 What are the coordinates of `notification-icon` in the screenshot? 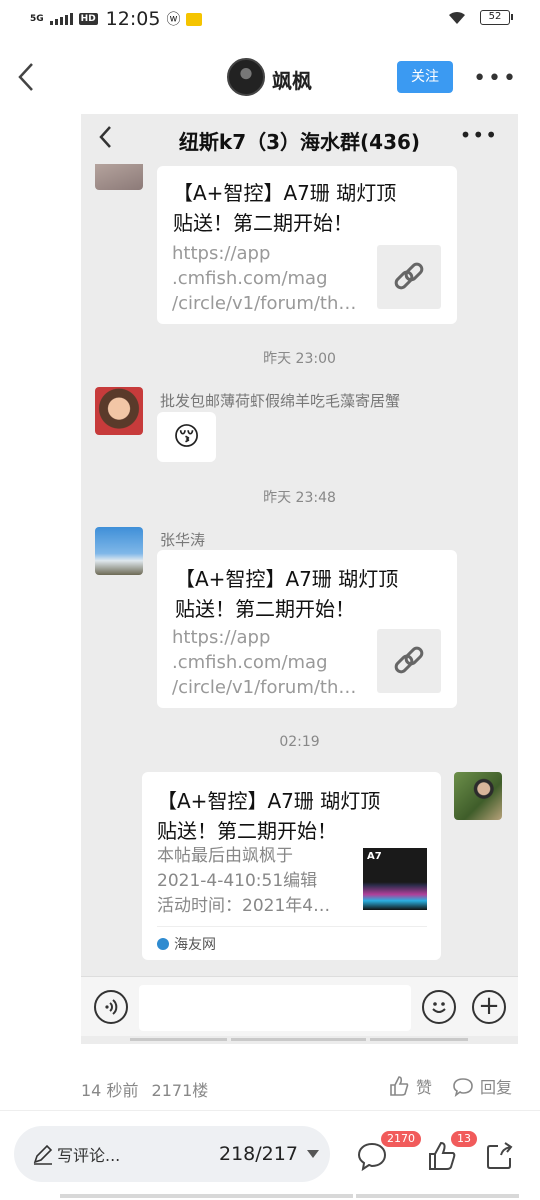 It's located at (194, 19).